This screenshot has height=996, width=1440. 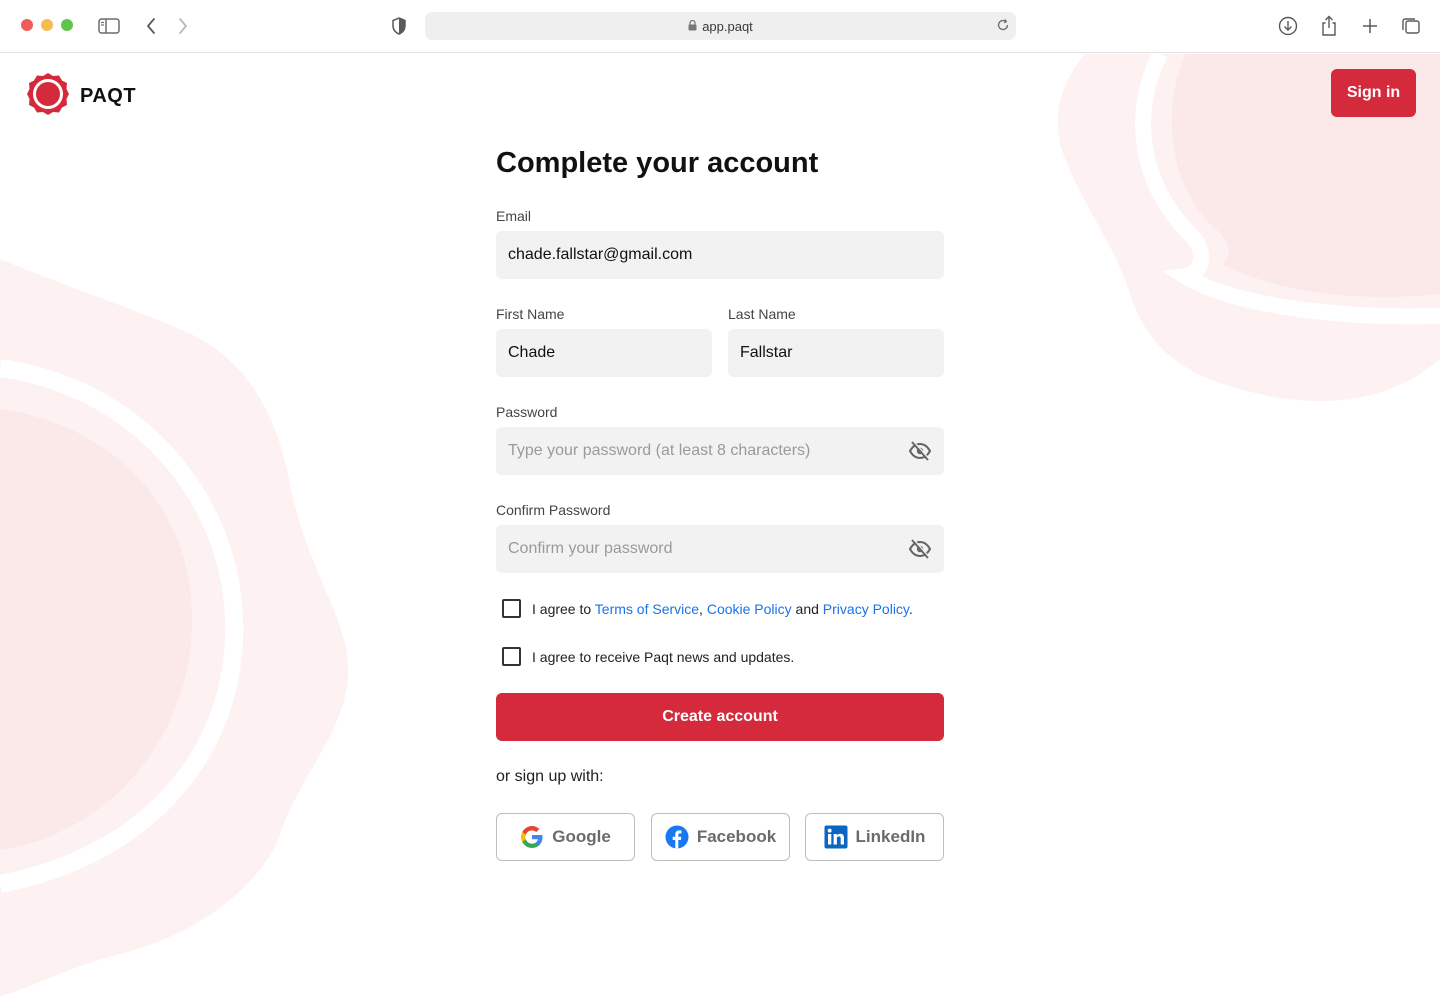 I want to click on email-field: chade.fallstar@gmail.com, so click(x=720, y=255).